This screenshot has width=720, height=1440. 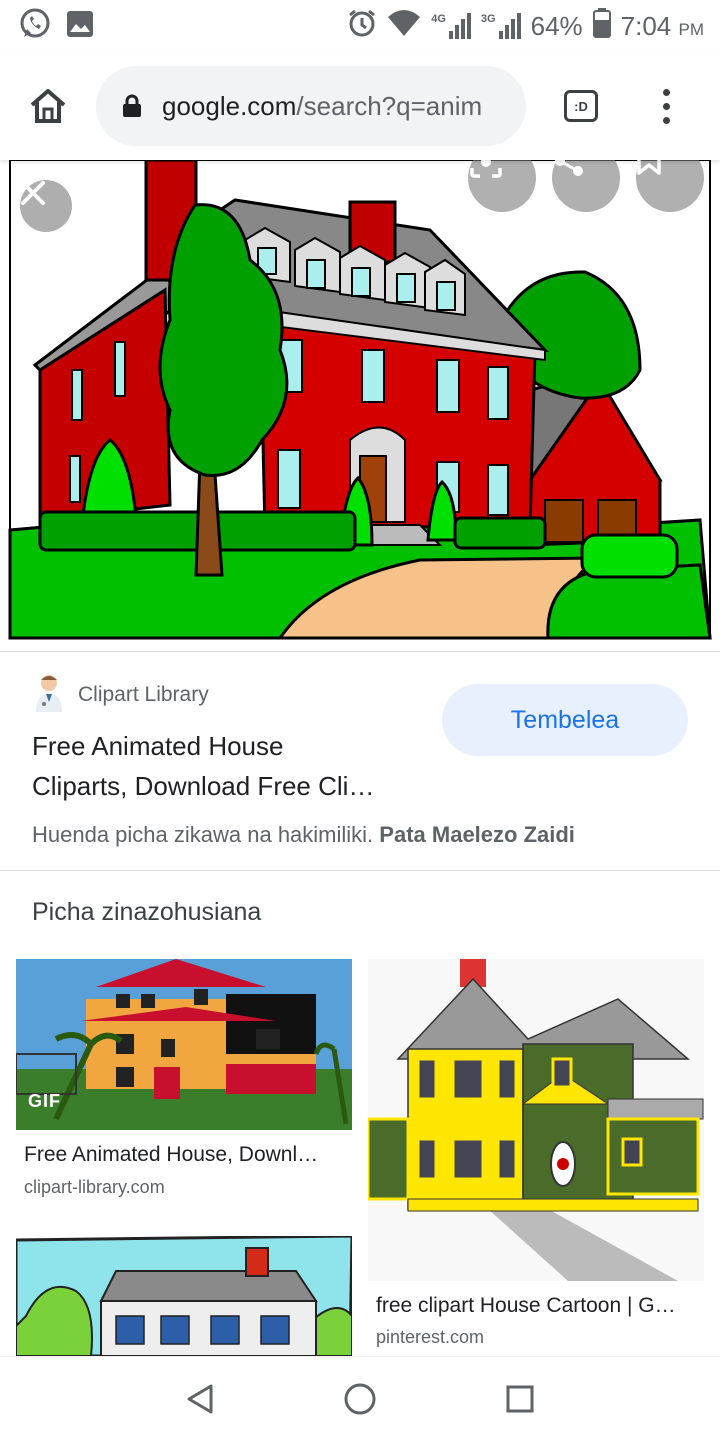 I want to click on visit-button: Tembelea, so click(x=565, y=720).